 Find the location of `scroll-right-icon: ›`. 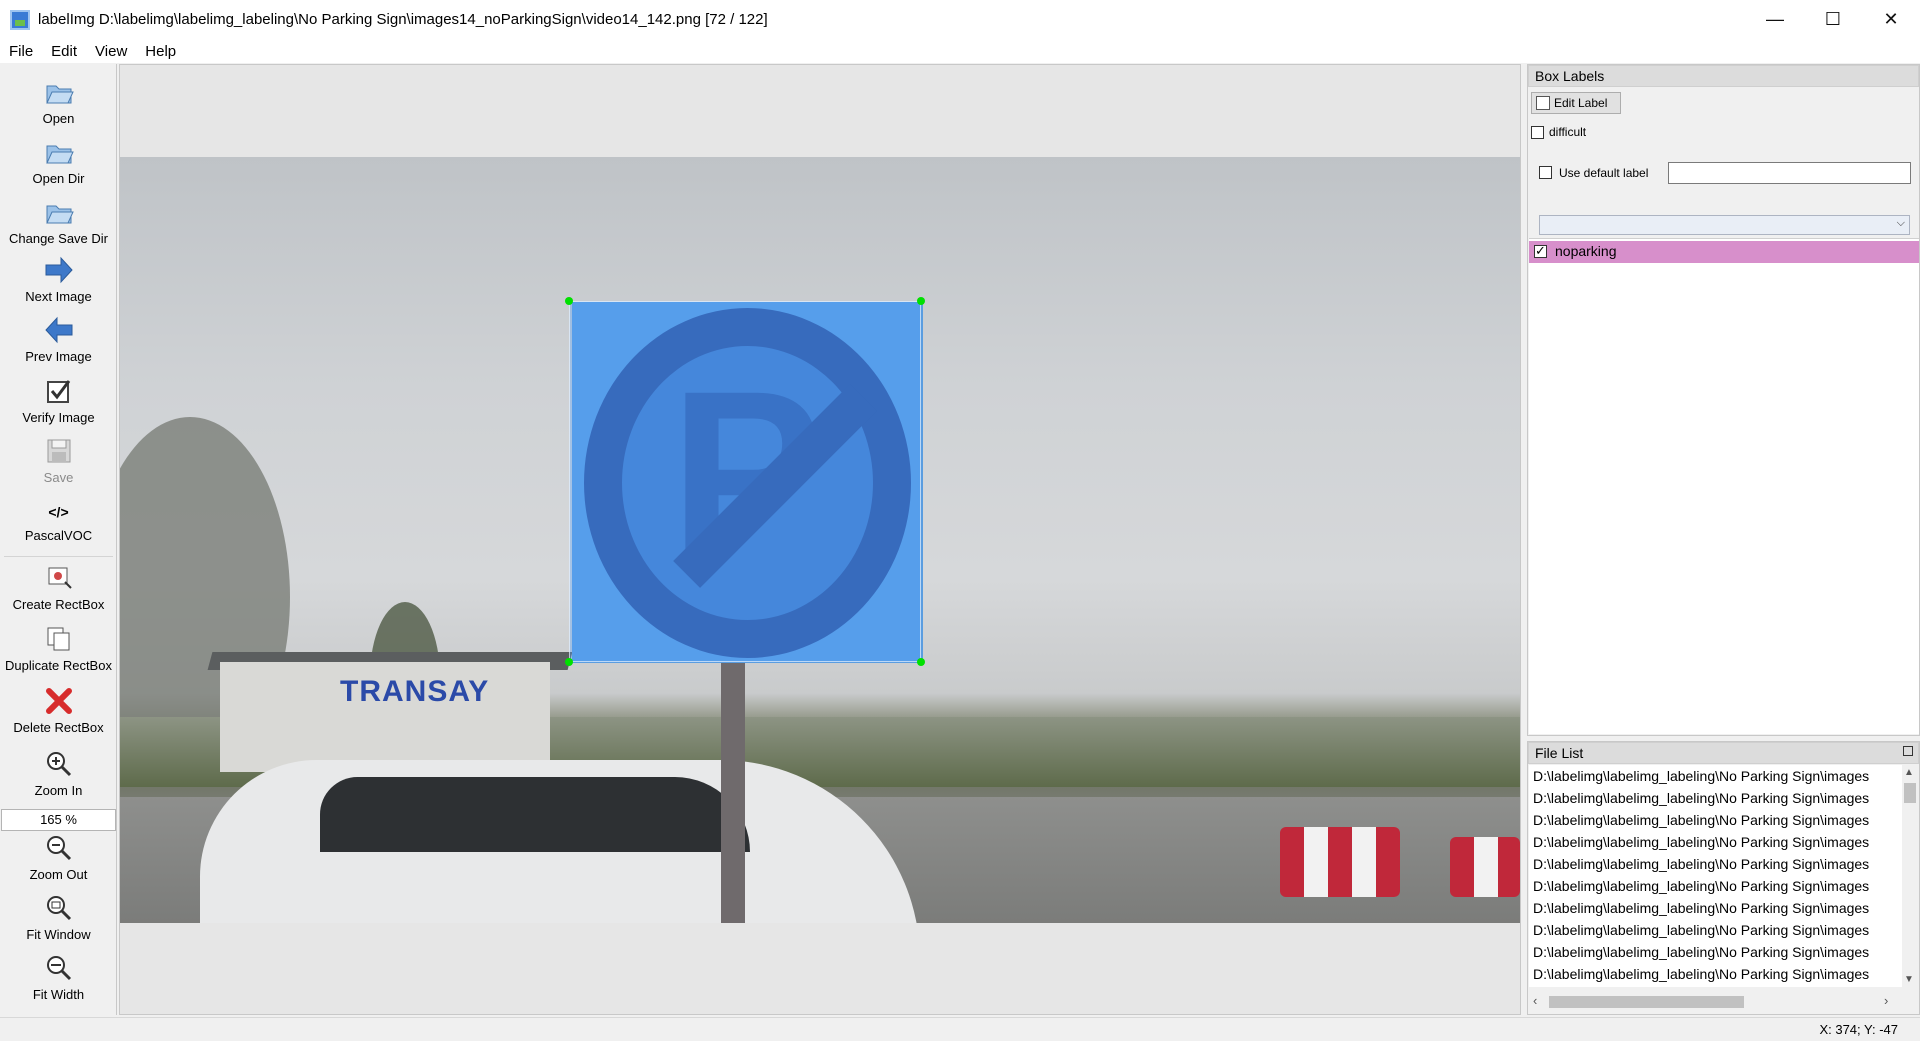

scroll-right-icon: › is located at coordinates (1886, 1000).